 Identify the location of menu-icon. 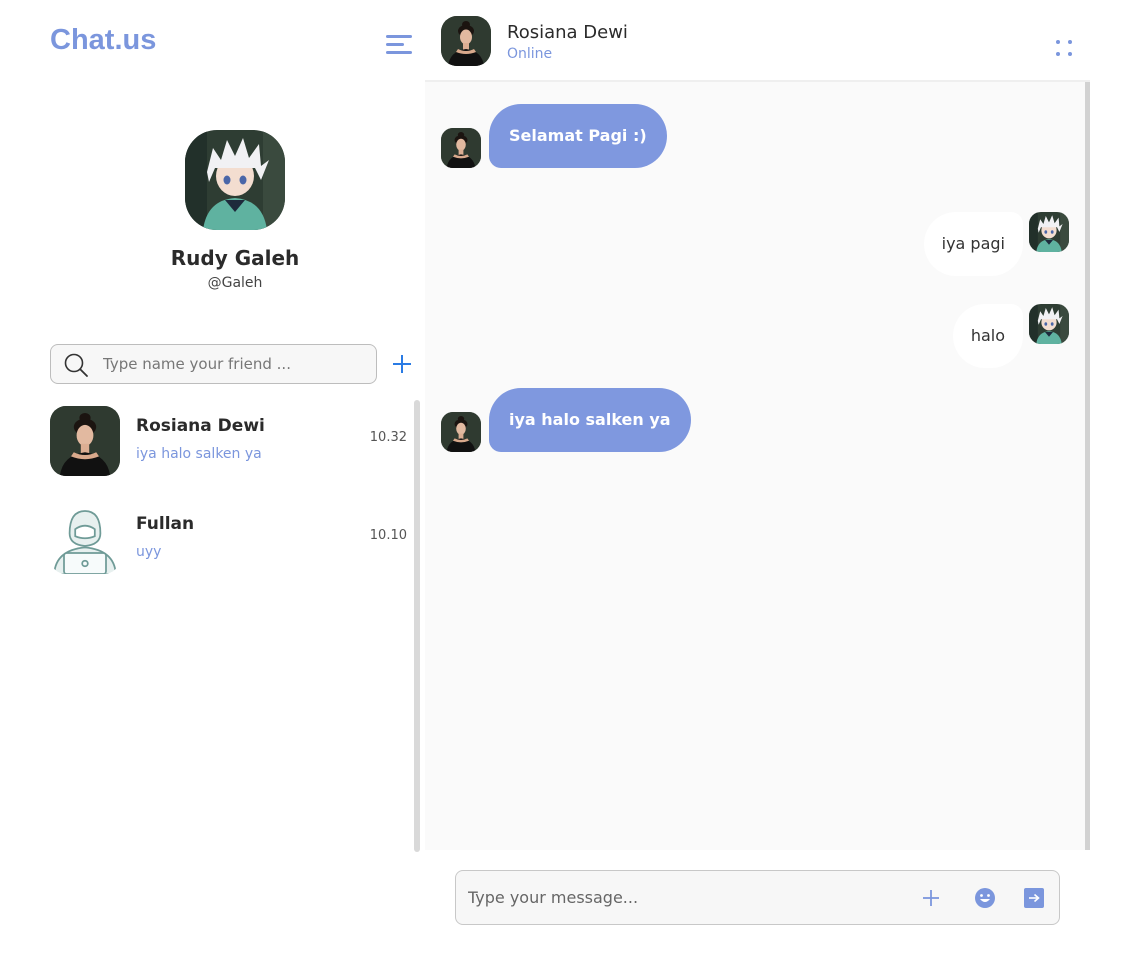
(400, 45).